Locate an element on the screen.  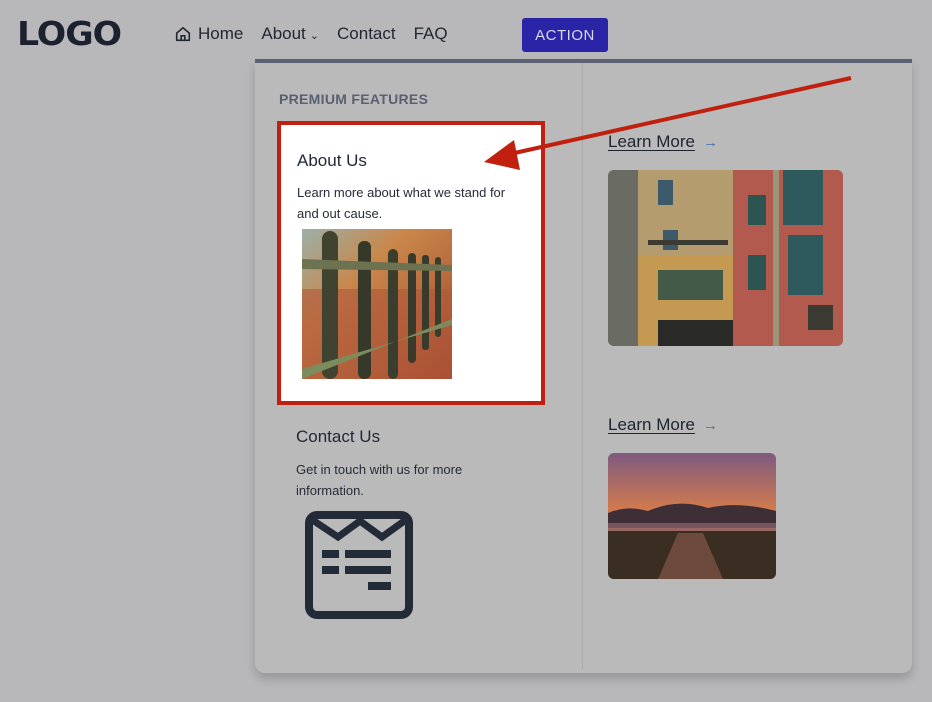
nav-contact: Contact is located at coordinates (366, 34).